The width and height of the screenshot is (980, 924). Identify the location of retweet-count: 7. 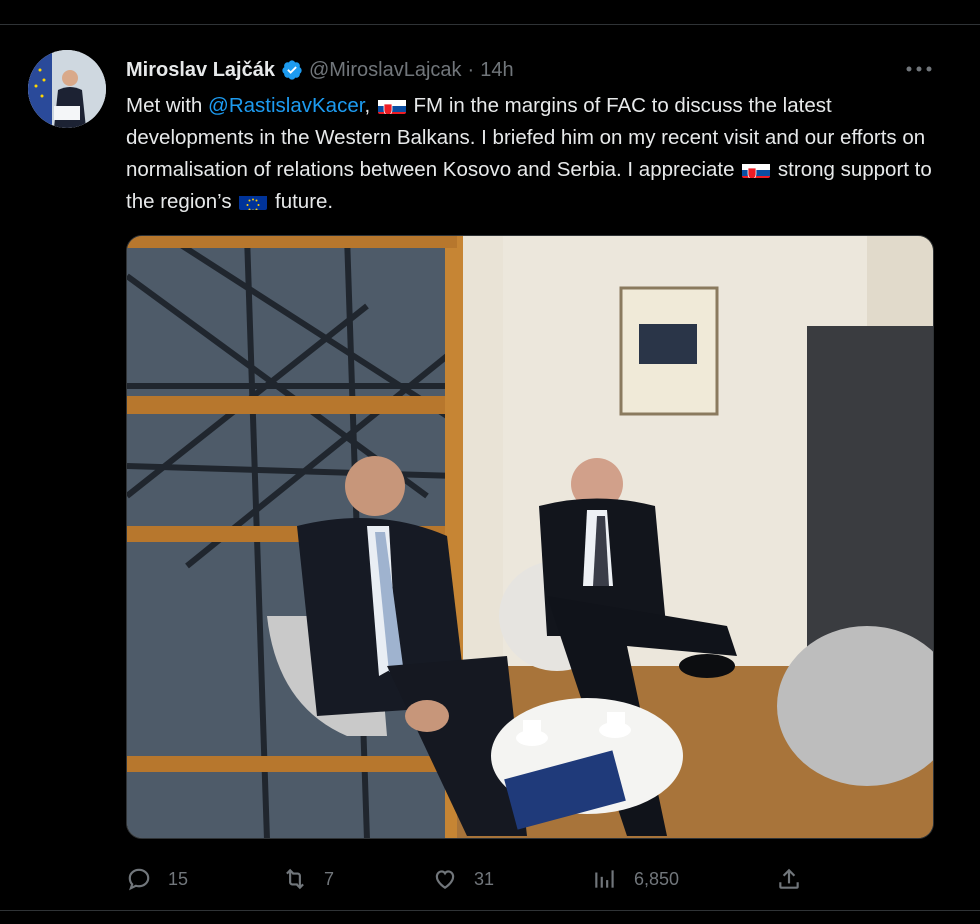
(329, 878).